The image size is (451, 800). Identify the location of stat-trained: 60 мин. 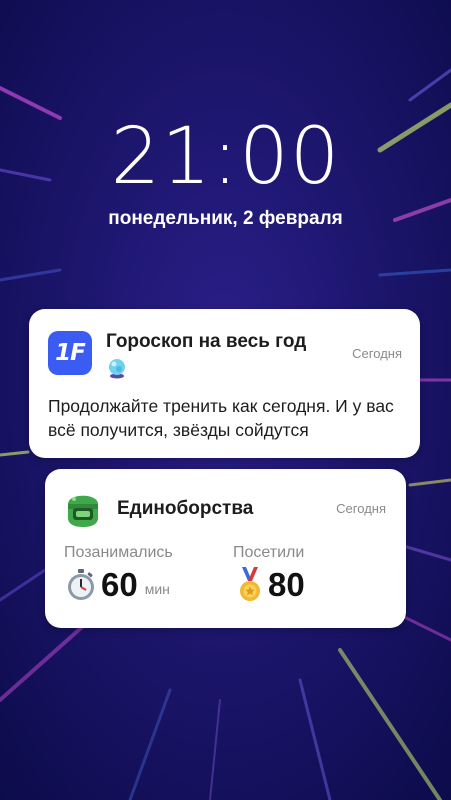
(117, 585).